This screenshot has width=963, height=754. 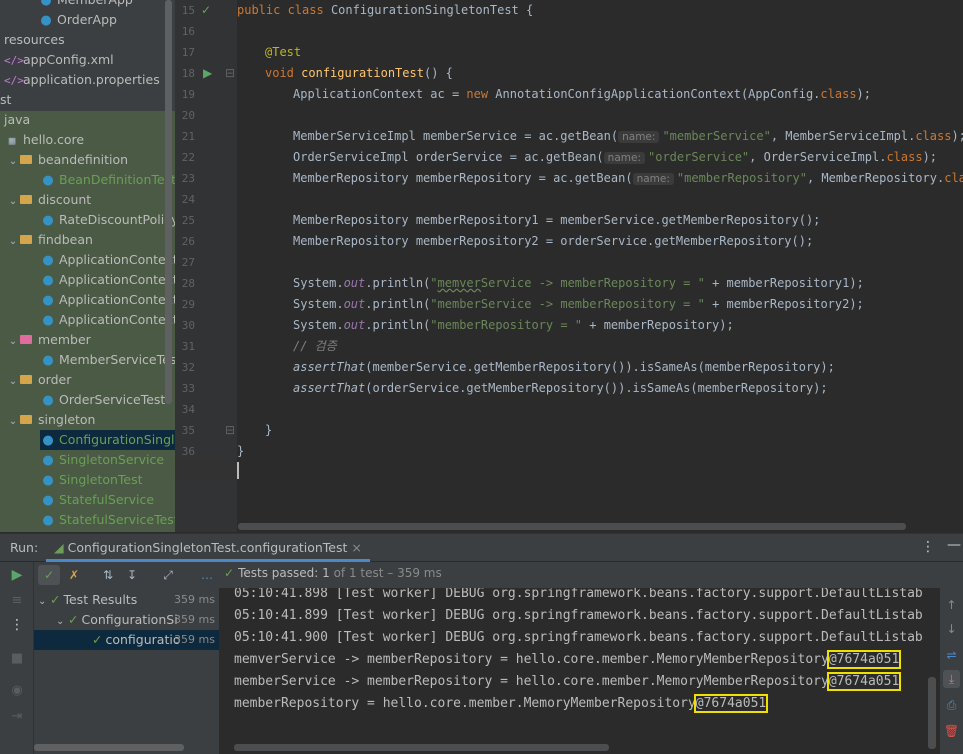 What do you see at coordinates (117, 179) in the screenshot?
I see `tree-item-label: BeanDefinitionTest` at bounding box center [117, 179].